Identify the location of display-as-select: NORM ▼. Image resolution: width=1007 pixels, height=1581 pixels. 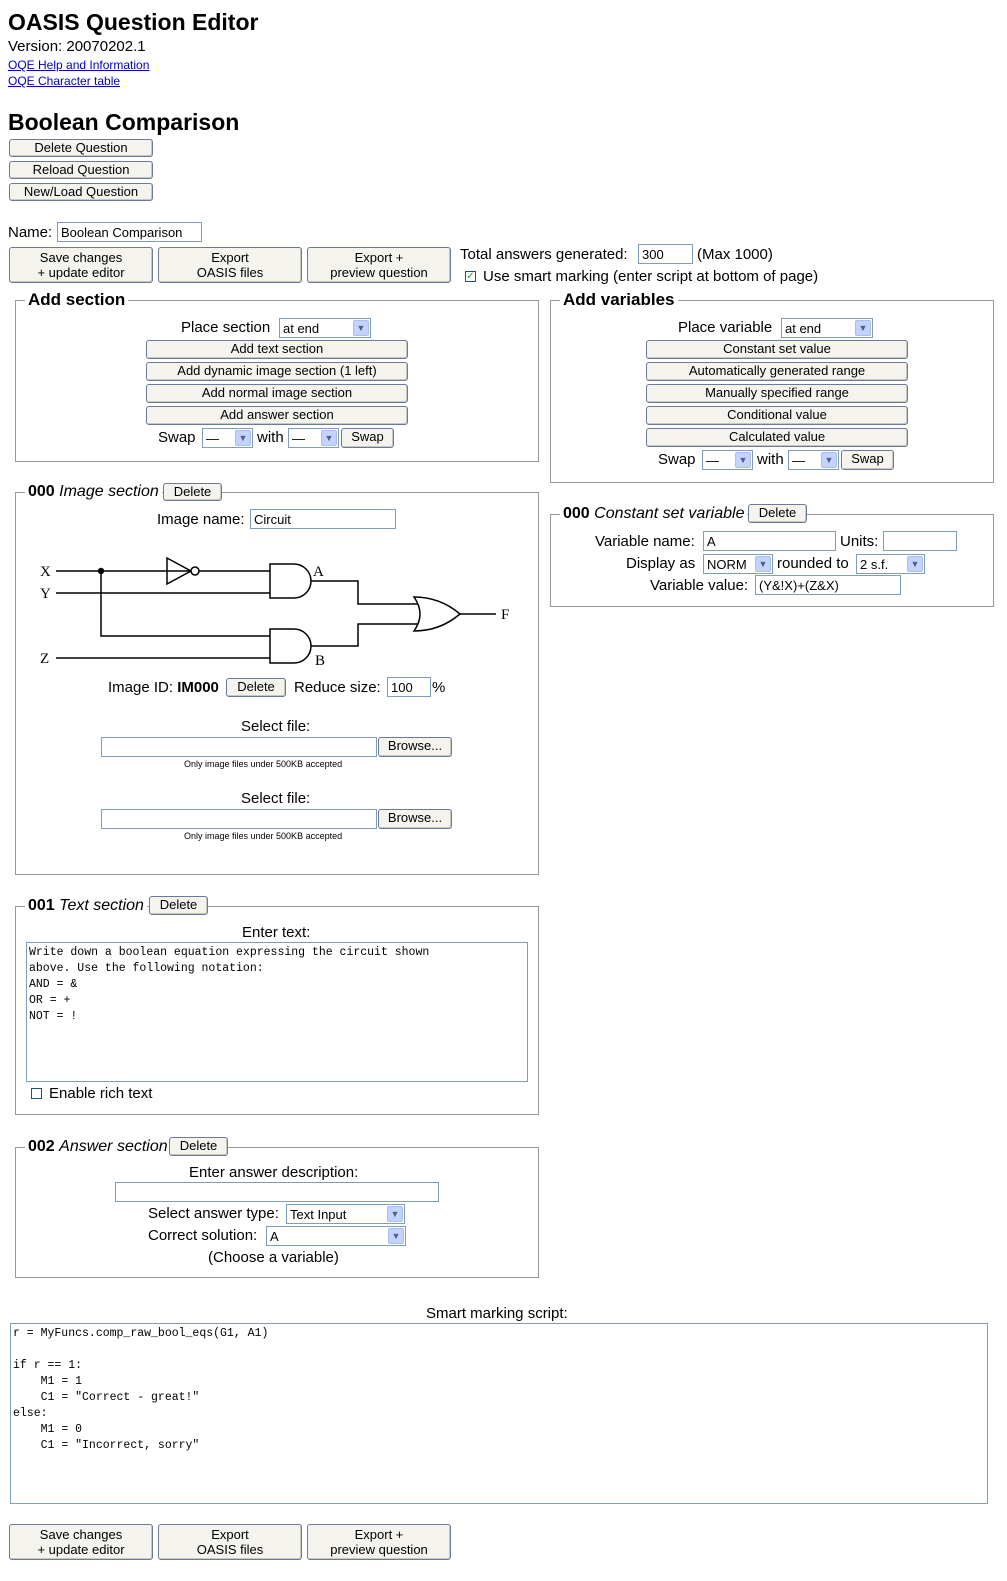
(738, 564).